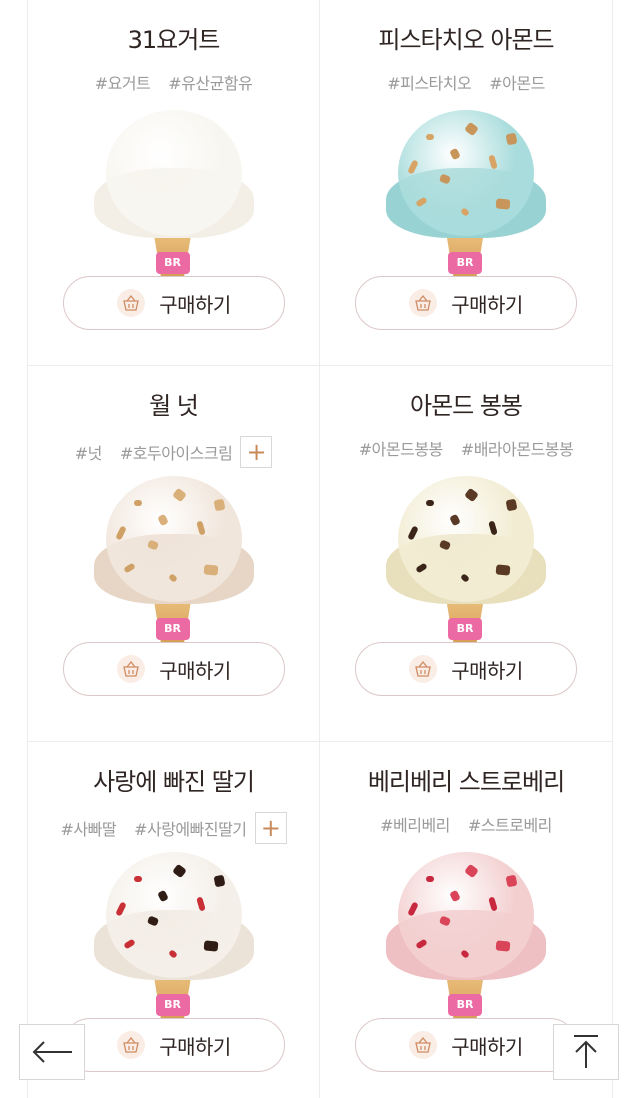  I want to click on product-tags: #사빠딸 #사랑에빠진딸기 +, so click(173, 828).